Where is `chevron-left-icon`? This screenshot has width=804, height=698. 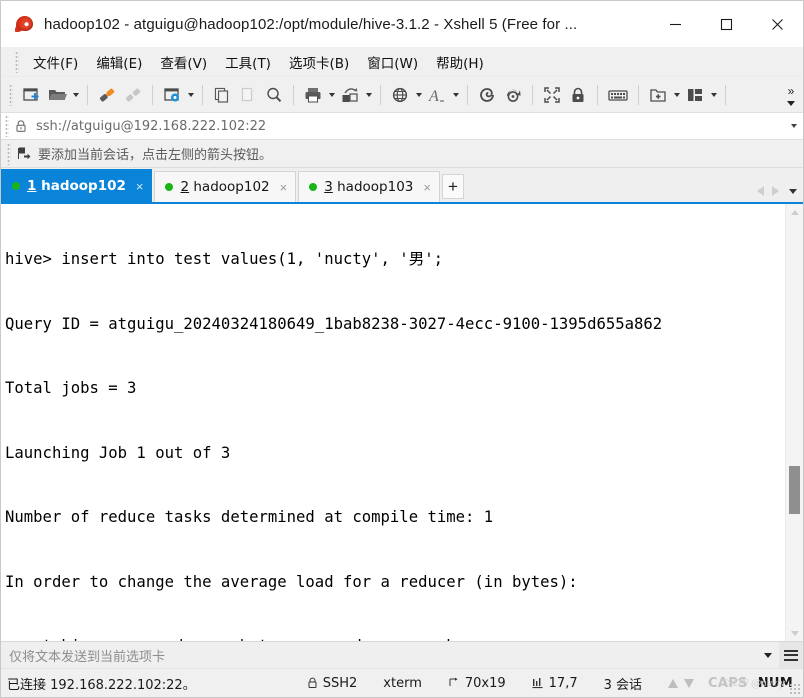
chevron-left-icon is located at coordinates (760, 191).